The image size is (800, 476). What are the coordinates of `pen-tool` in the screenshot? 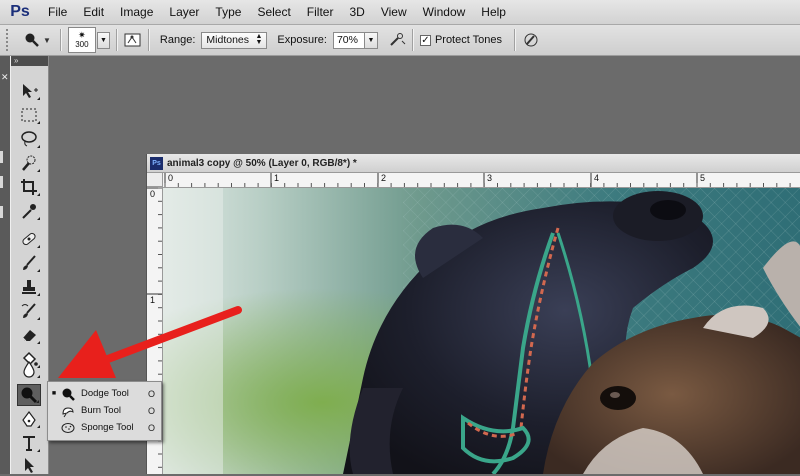 It's located at (29, 419).